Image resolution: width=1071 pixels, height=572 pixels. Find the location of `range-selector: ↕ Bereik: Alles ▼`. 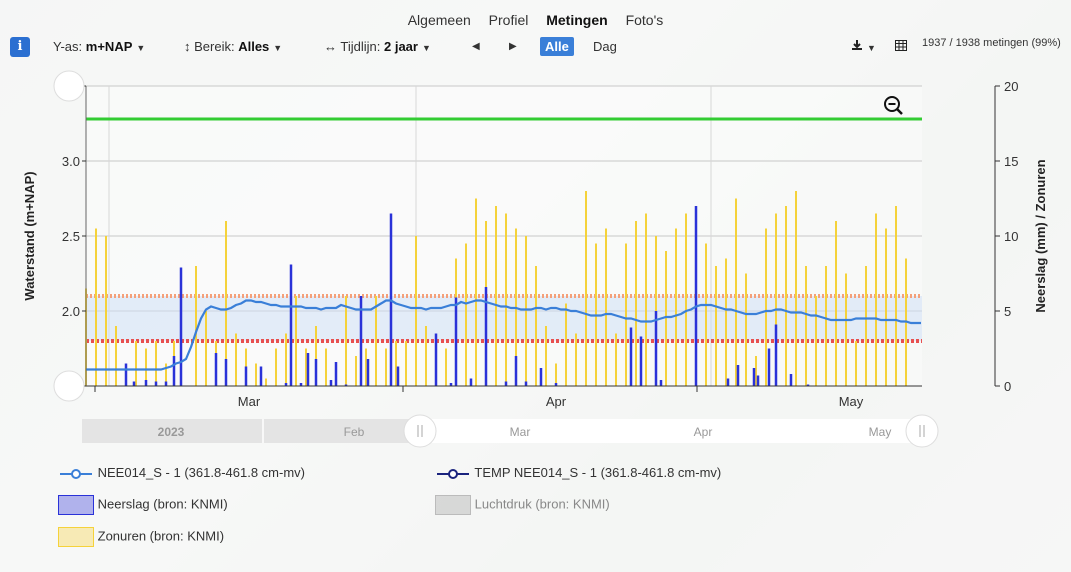

range-selector: ↕ Bereik: Alles ▼ is located at coordinates (233, 46).